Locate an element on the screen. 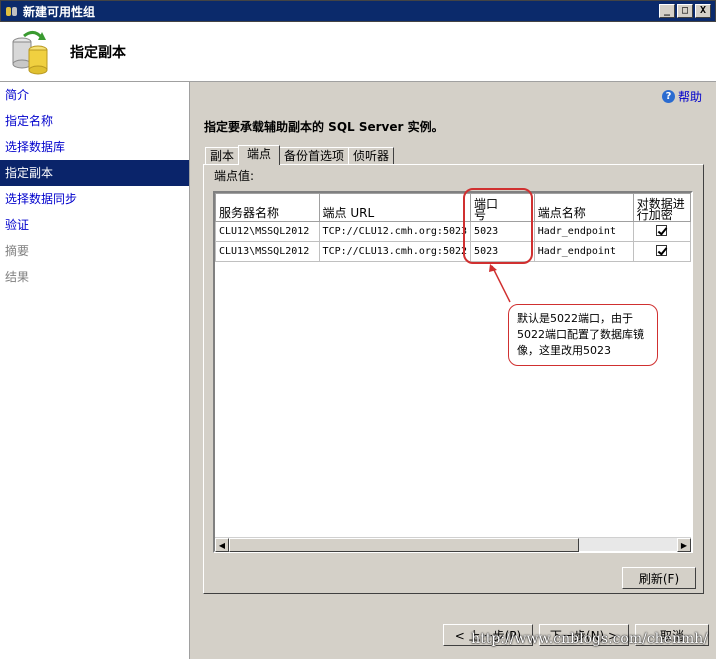 This screenshot has height=659, width=716. scroll-right-icon: ▶ is located at coordinates (684, 545).